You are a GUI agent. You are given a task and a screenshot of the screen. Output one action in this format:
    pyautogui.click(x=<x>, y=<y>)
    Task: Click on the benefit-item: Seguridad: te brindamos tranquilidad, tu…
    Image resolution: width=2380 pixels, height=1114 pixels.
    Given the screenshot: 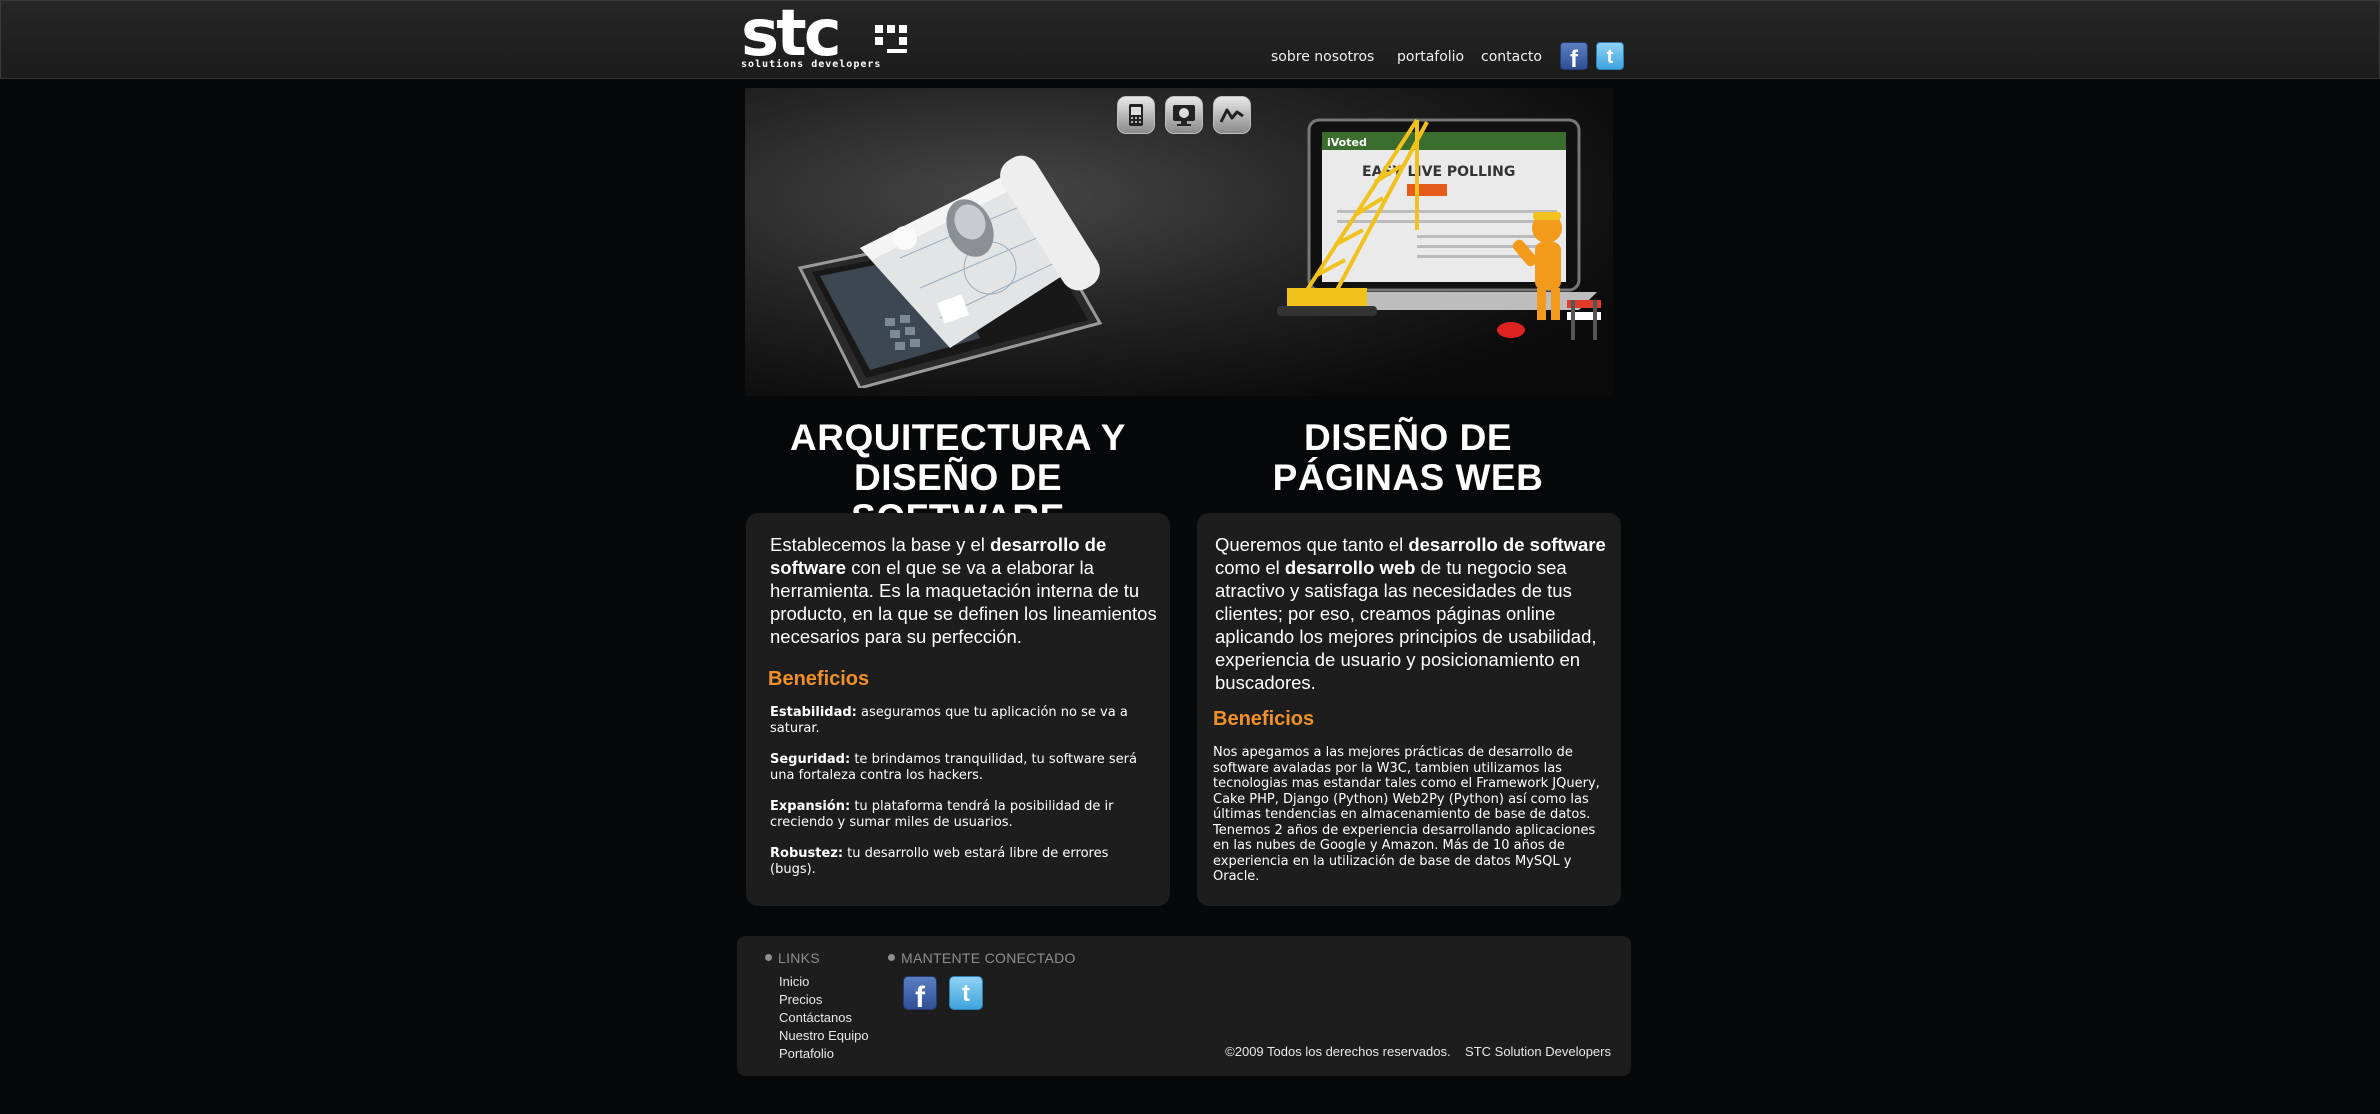 What is the action you would take?
    pyautogui.click(x=960, y=767)
    